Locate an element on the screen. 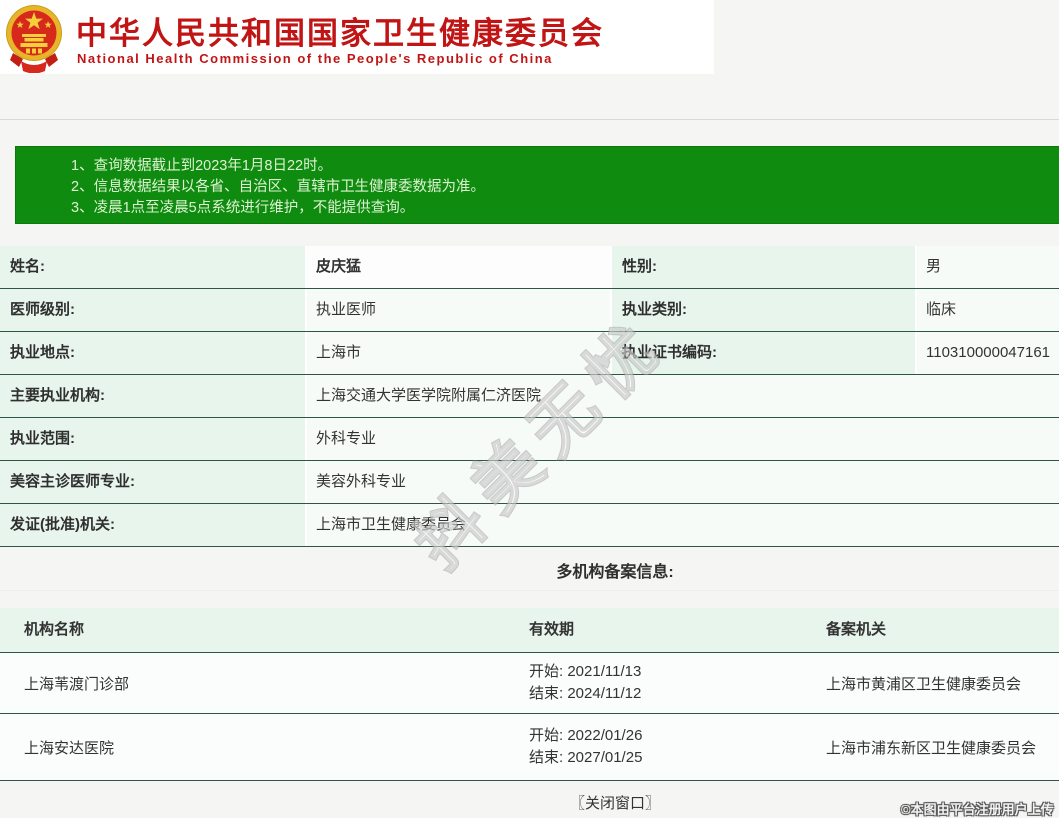  section-divider is located at coordinates (529, 590).